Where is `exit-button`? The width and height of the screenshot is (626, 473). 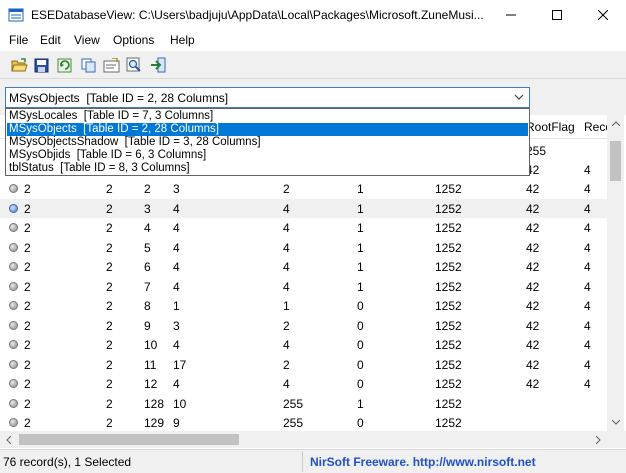
exit-button is located at coordinates (158, 65).